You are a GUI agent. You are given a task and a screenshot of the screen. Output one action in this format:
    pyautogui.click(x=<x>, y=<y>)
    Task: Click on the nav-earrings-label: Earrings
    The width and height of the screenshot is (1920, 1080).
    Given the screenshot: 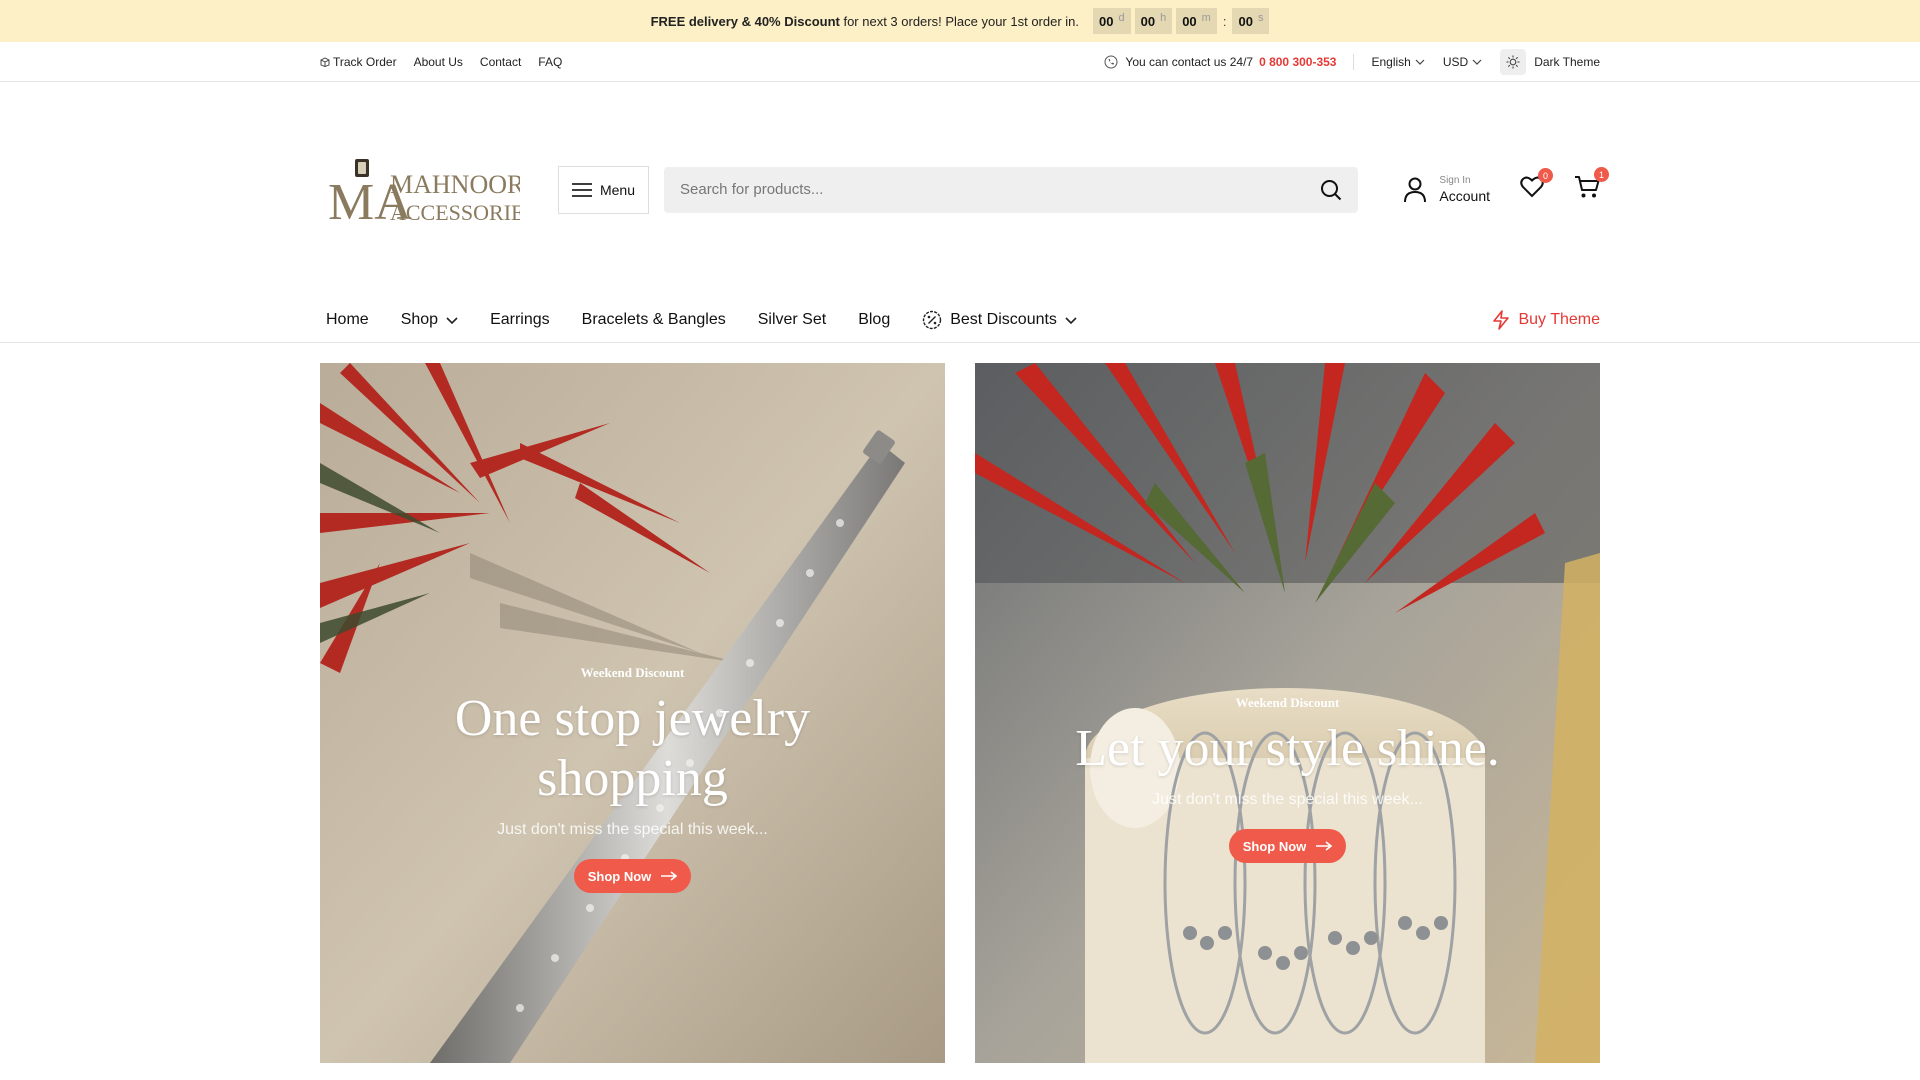 What is the action you would take?
    pyautogui.click(x=520, y=319)
    